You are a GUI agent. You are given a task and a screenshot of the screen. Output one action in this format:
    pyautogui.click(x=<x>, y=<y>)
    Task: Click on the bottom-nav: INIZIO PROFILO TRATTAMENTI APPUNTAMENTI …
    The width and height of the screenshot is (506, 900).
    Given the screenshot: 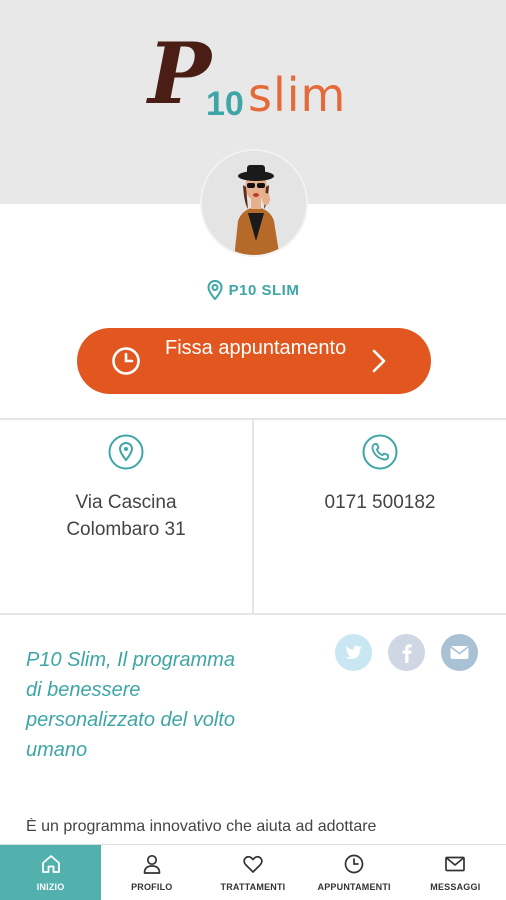 What is the action you would take?
    pyautogui.click(x=253, y=872)
    